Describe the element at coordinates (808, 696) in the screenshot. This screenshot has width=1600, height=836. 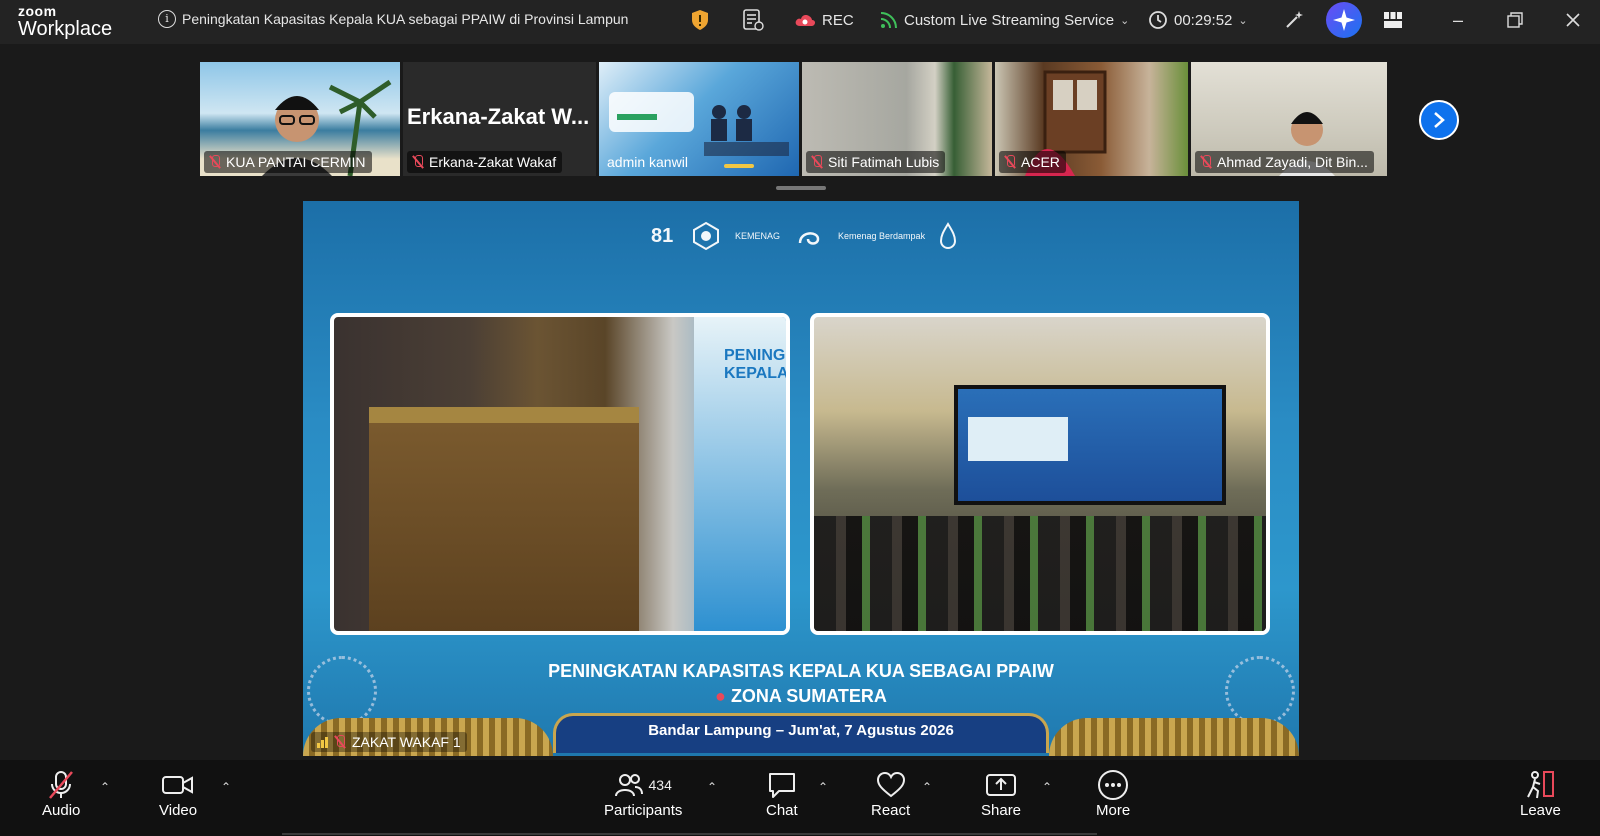
I see `event-subtitle-text: ZONA SUMATERA` at that location.